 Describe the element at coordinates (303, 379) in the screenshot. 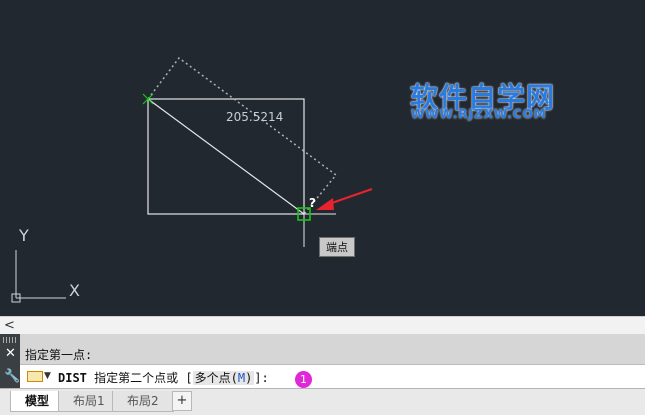

I see `step-badge: 1` at that location.